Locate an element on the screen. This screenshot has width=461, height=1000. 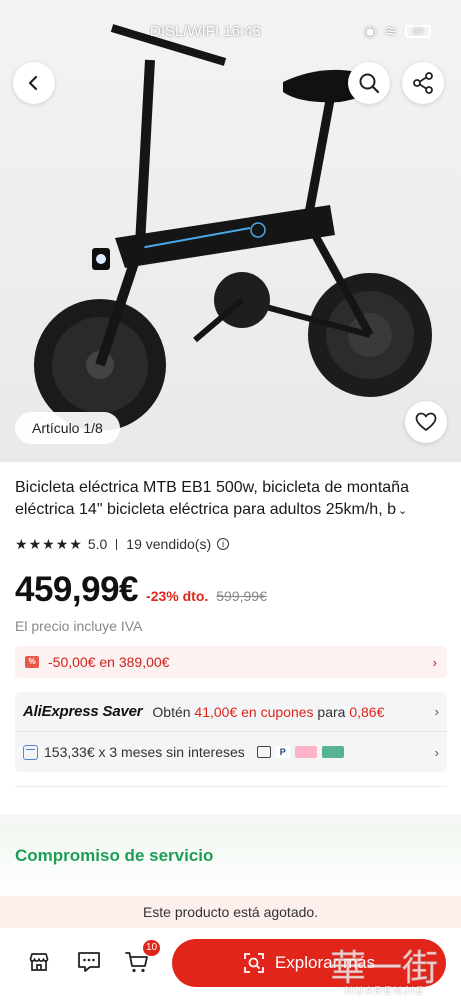
search-button is located at coordinates (369, 83).